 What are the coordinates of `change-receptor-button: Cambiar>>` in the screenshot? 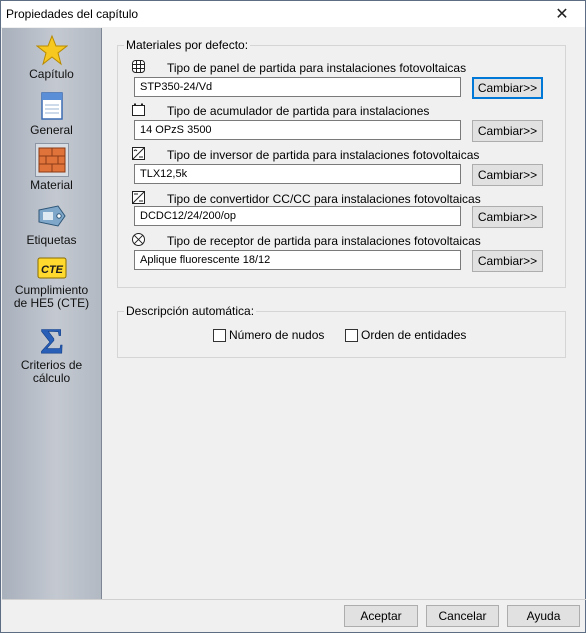 It's located at (507, 261).